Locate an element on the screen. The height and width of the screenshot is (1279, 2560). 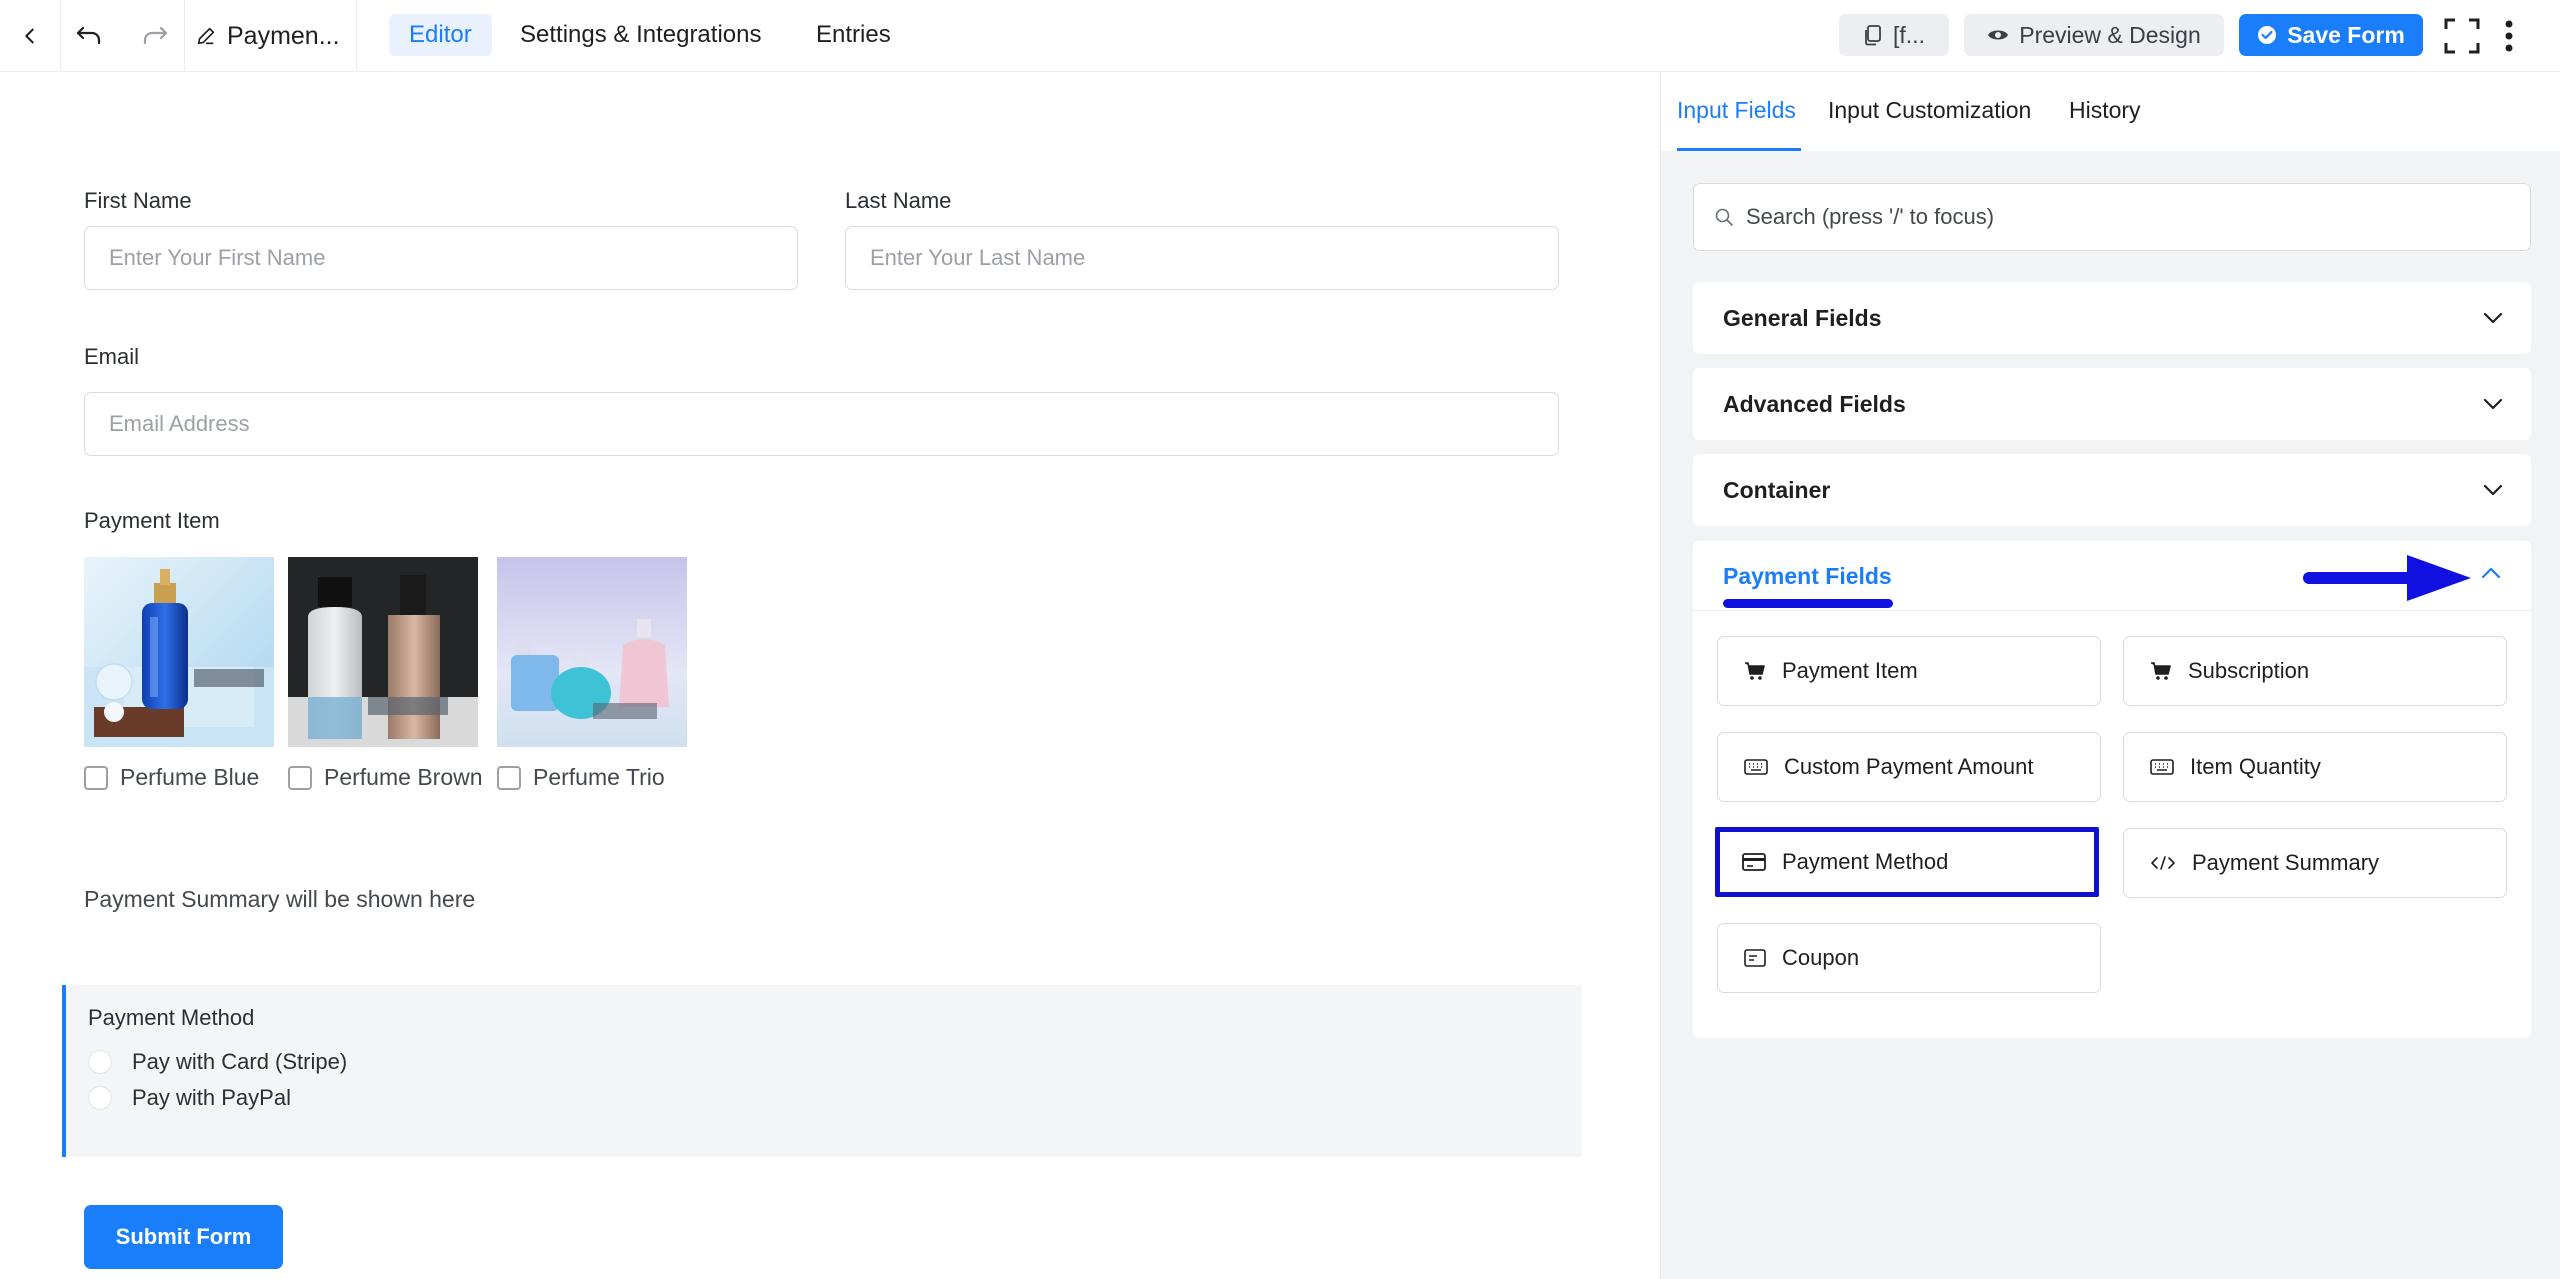
perfume-trio-label: Perfume Trio is located at coordinates (599, 777).